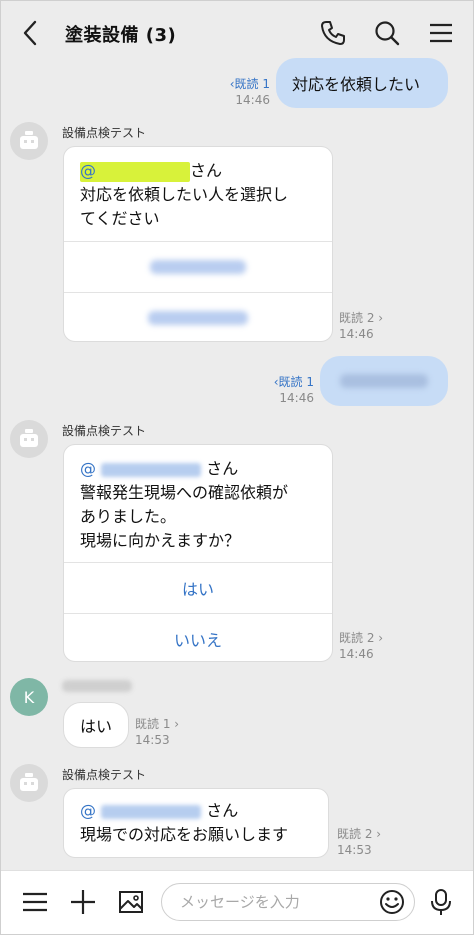 Image resolution: width=474 pixels, height=935 pixels. Describe the element at coordinates (128, 516) in the screenshot. I see `card-text-line: ありました。` at that location.